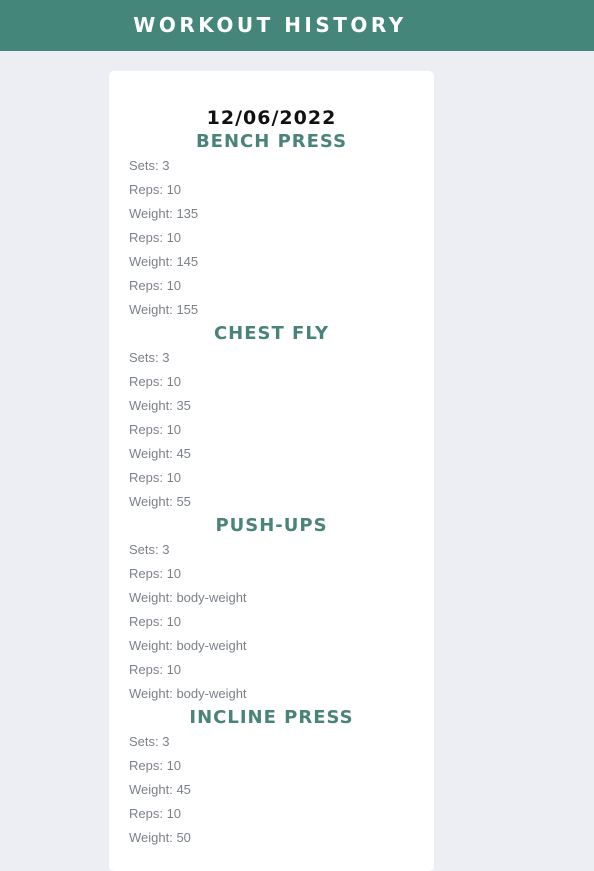  What do you see at coordinates (164, 309) in the screenshot?
I see `weight-row: Weight: 155` at bounding box center [164, 309].